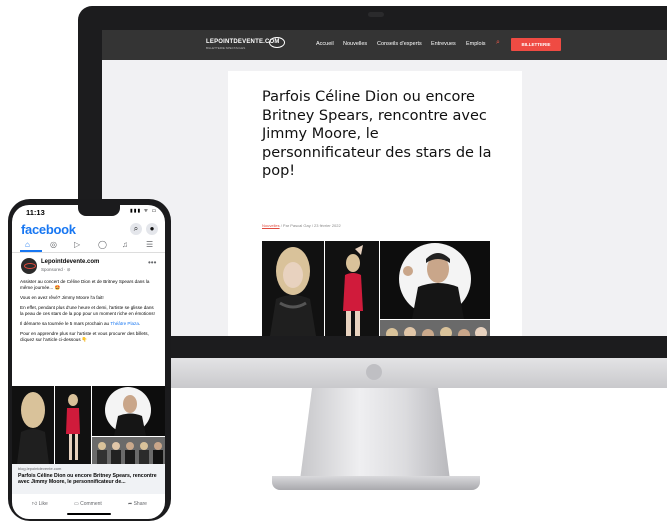 The height and width of the screenshot is (521, 667). Describe the element at coordinates (536, 44) in the screenshot. I see `billetterie-button: BILLETTERIE` at that location.